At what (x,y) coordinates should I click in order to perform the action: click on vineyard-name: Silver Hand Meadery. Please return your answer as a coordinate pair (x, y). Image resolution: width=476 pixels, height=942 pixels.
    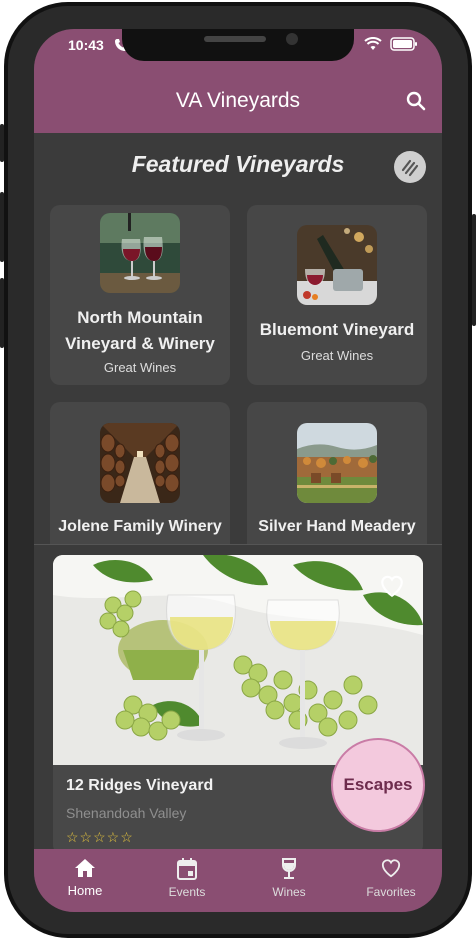
    Looking at the image, I should click on (337, 526).